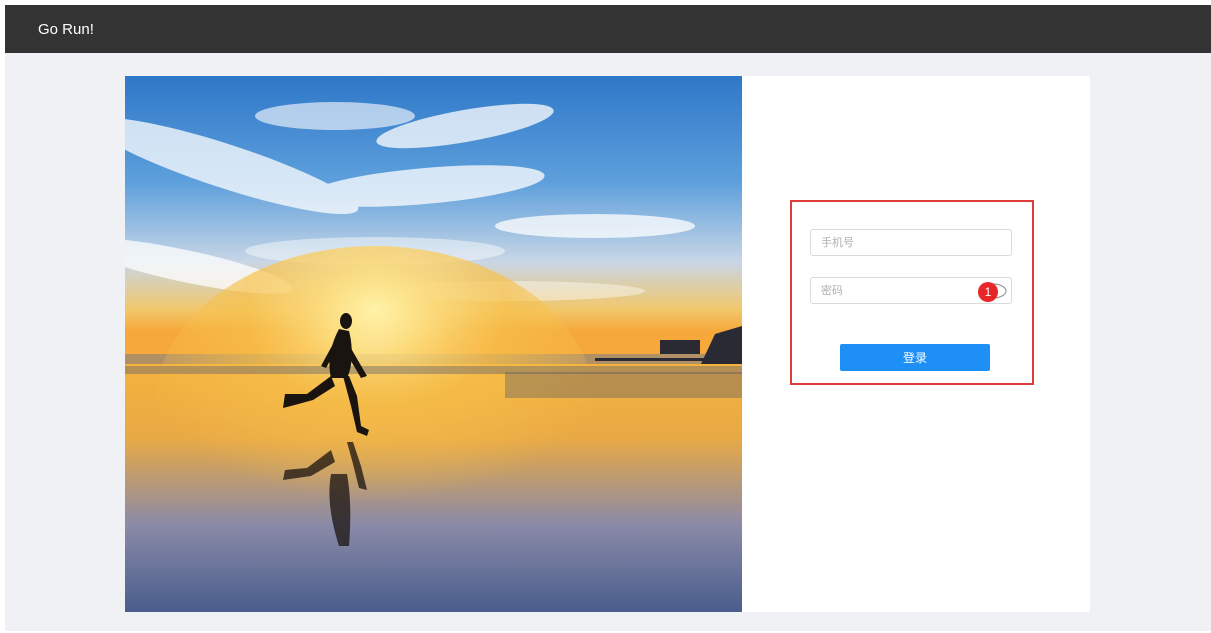 The width and height of the screenshot is (1211, 633). Describe the element at coordinates (608, 29) in the screenshot. I see `navbar: Go Run!` at that location.